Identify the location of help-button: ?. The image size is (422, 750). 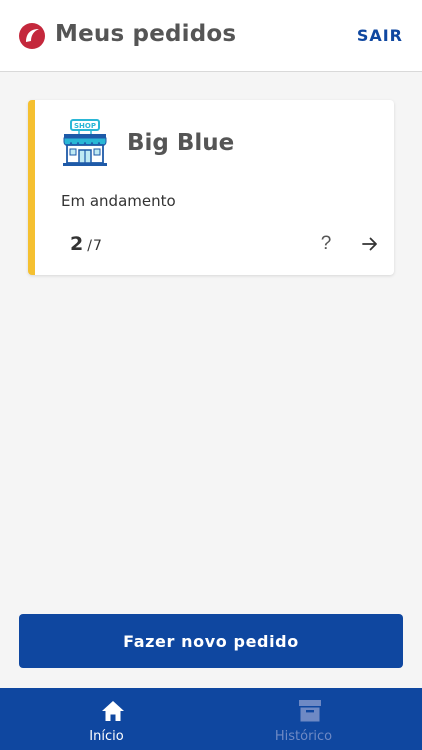
(326, 244).